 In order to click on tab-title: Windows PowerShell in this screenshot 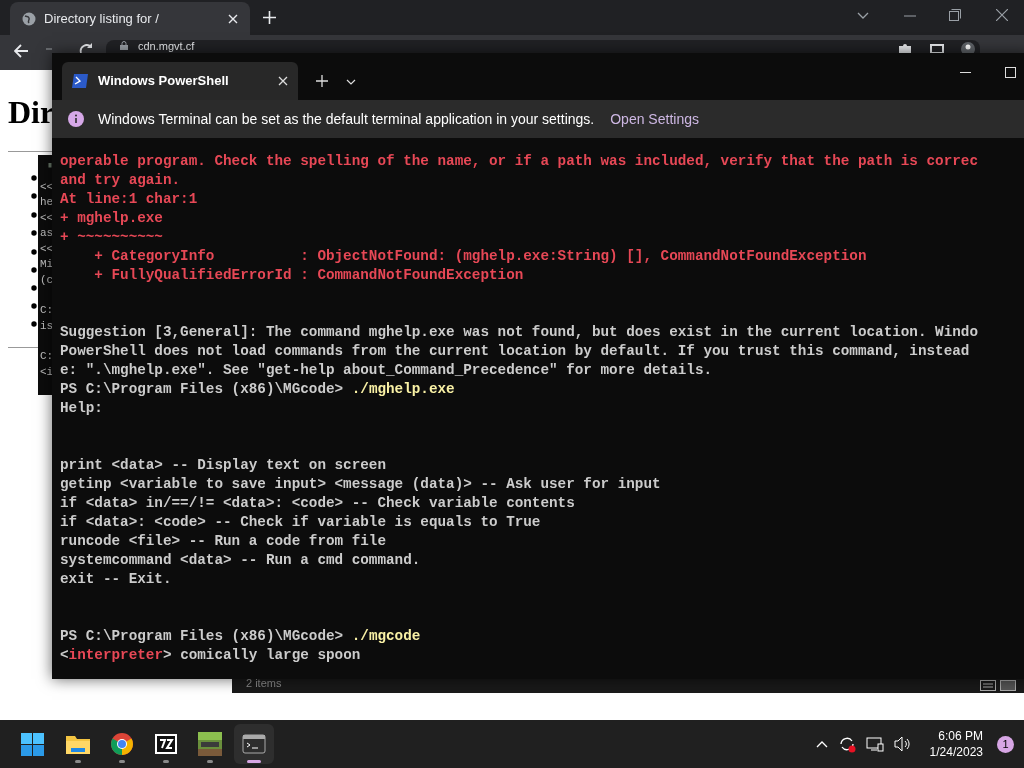, I will do `click(164, 81)`.